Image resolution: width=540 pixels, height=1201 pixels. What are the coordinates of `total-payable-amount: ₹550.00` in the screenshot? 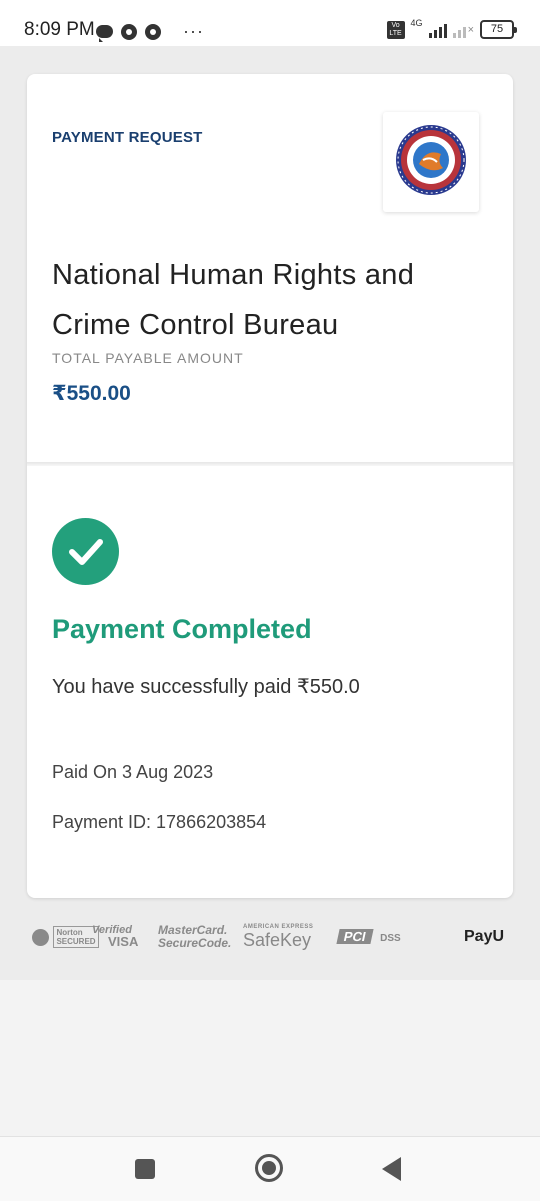 It's located at (91, 393).